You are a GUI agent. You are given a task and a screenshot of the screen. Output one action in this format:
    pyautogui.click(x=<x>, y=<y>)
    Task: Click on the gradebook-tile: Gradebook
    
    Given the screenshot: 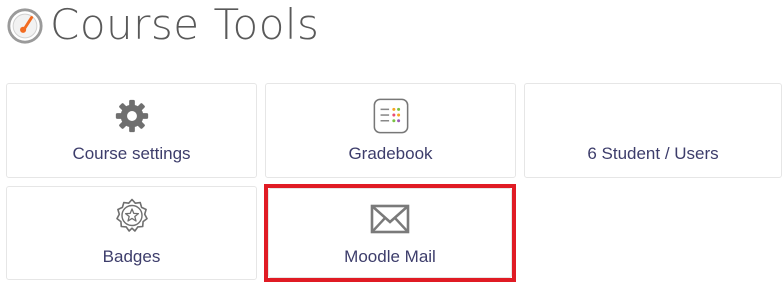 What is the action you would take?
    pyautogui.click(x=390, y=130)
    